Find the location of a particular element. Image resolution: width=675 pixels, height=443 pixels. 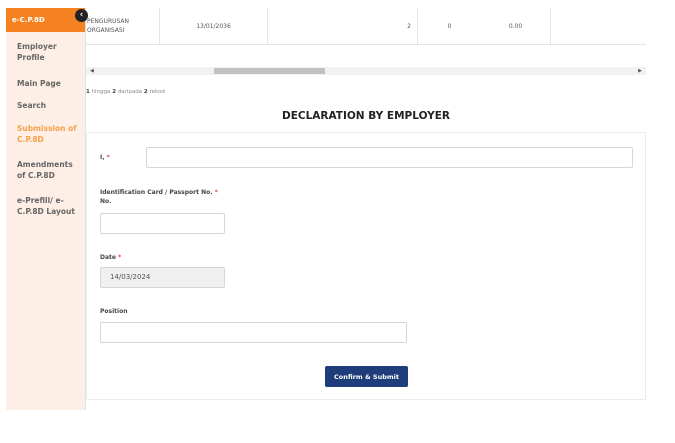

id-label-line2: No. is located at coordinates (106, 201).